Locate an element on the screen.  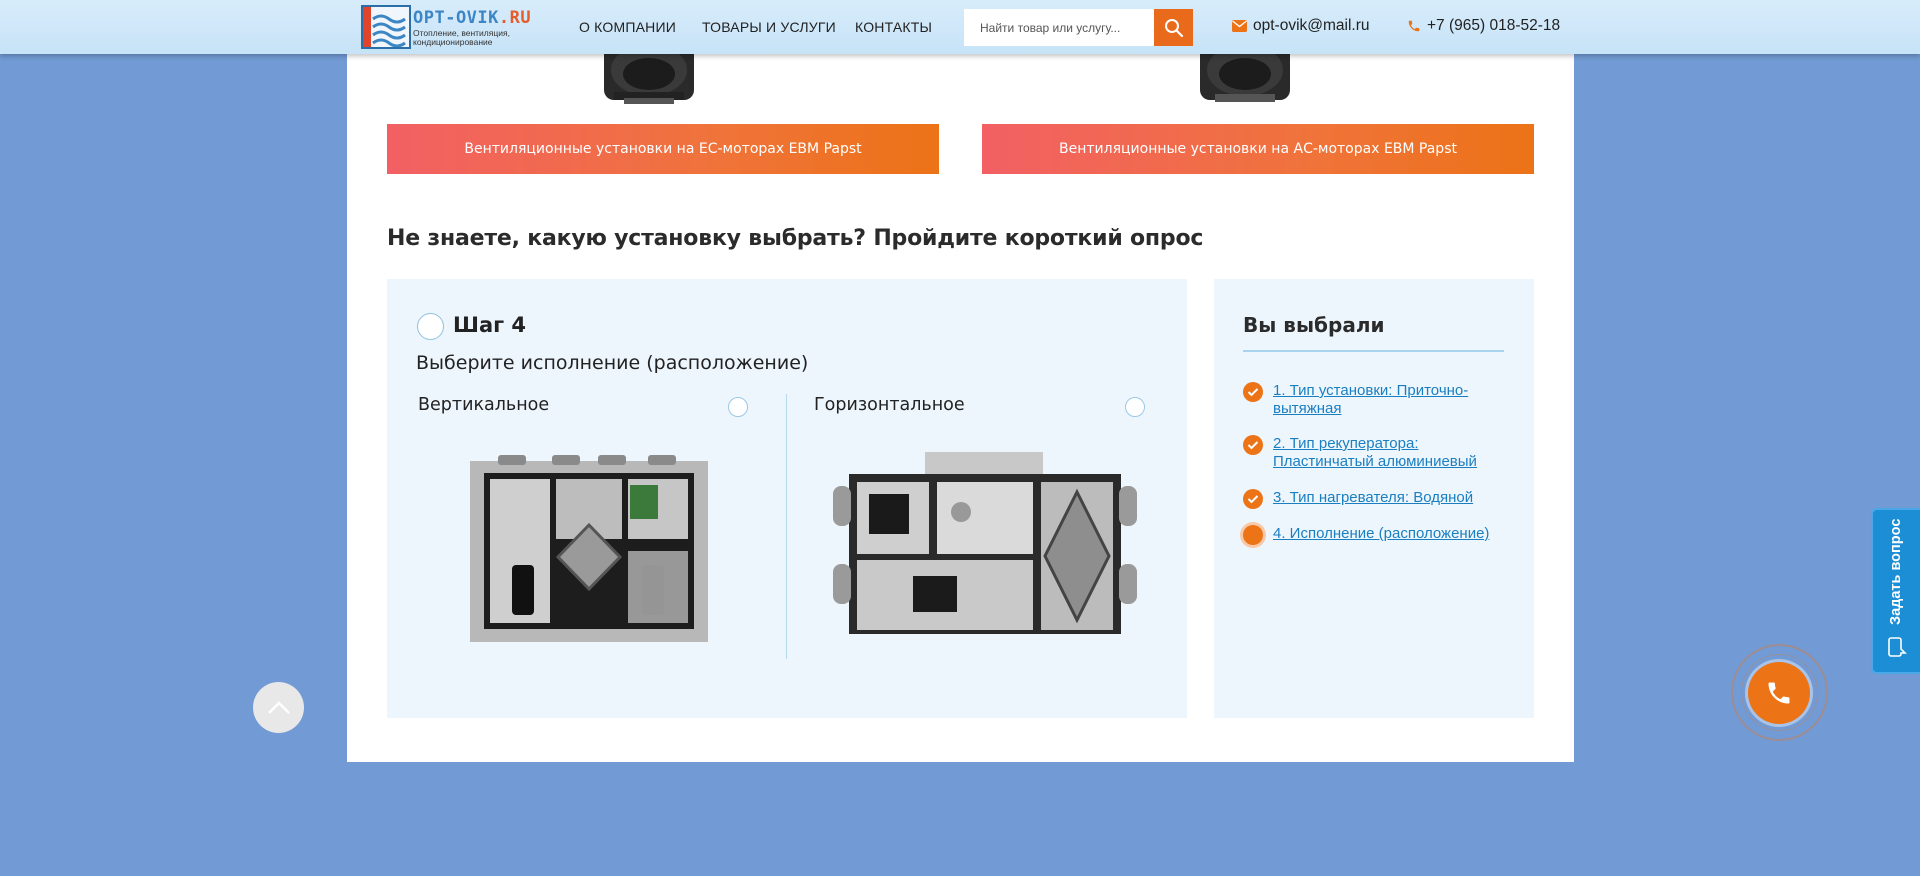
envelope-icon is located at coordinates (1239, 26).